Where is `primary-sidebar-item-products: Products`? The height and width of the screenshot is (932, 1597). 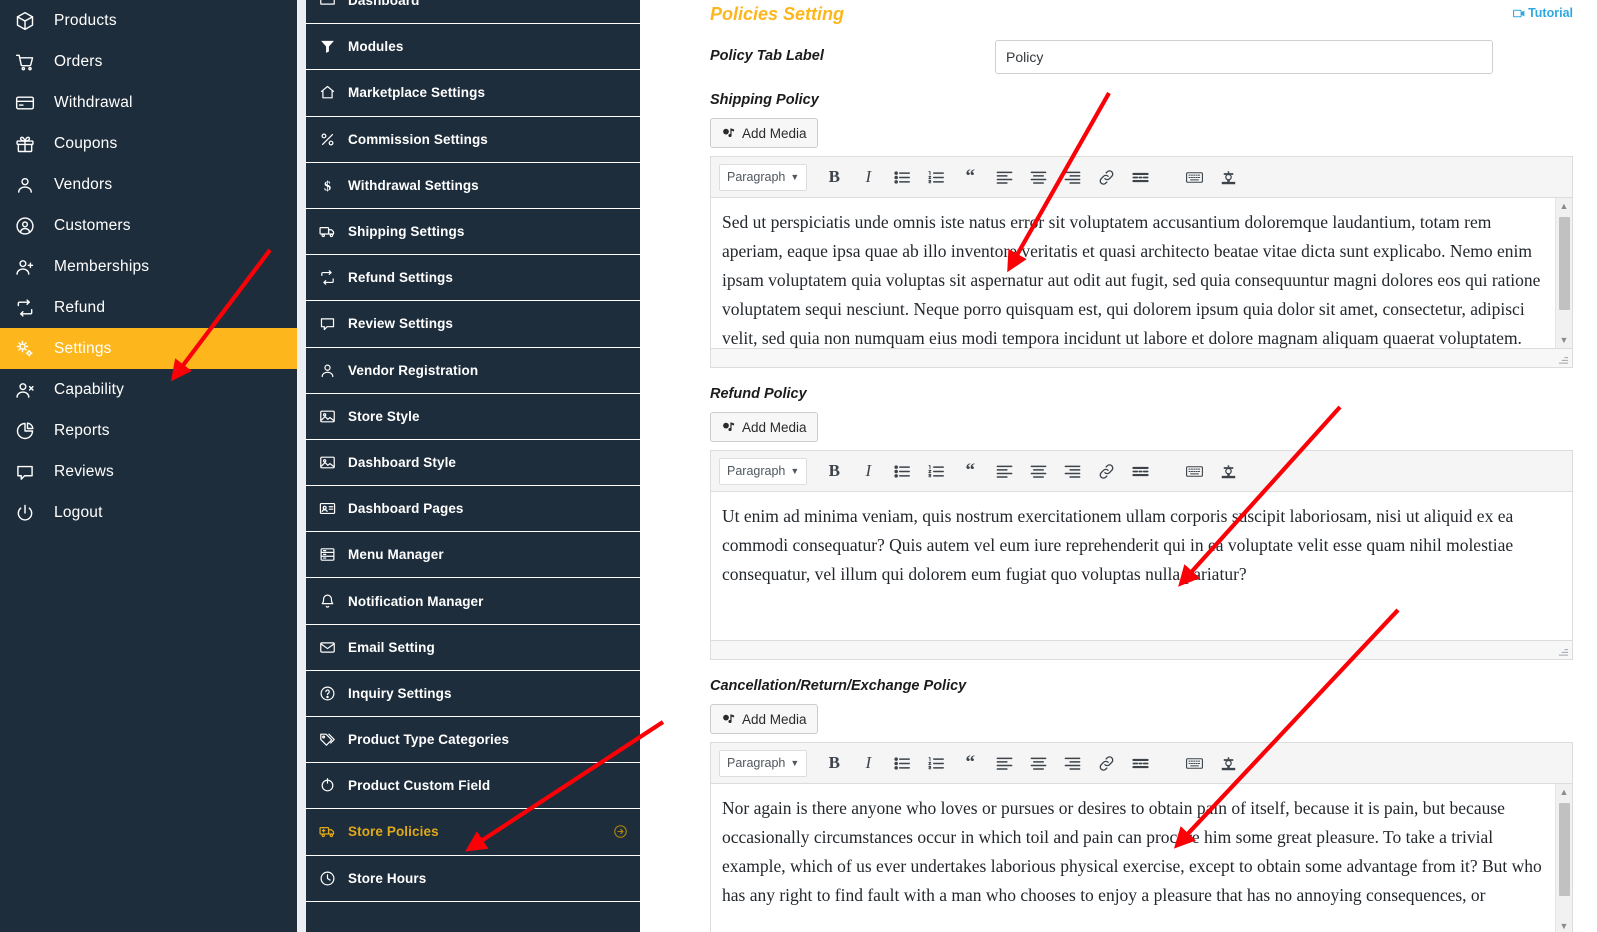 primary-sidebar-item-products: Products is located at coordinates (148, 20).